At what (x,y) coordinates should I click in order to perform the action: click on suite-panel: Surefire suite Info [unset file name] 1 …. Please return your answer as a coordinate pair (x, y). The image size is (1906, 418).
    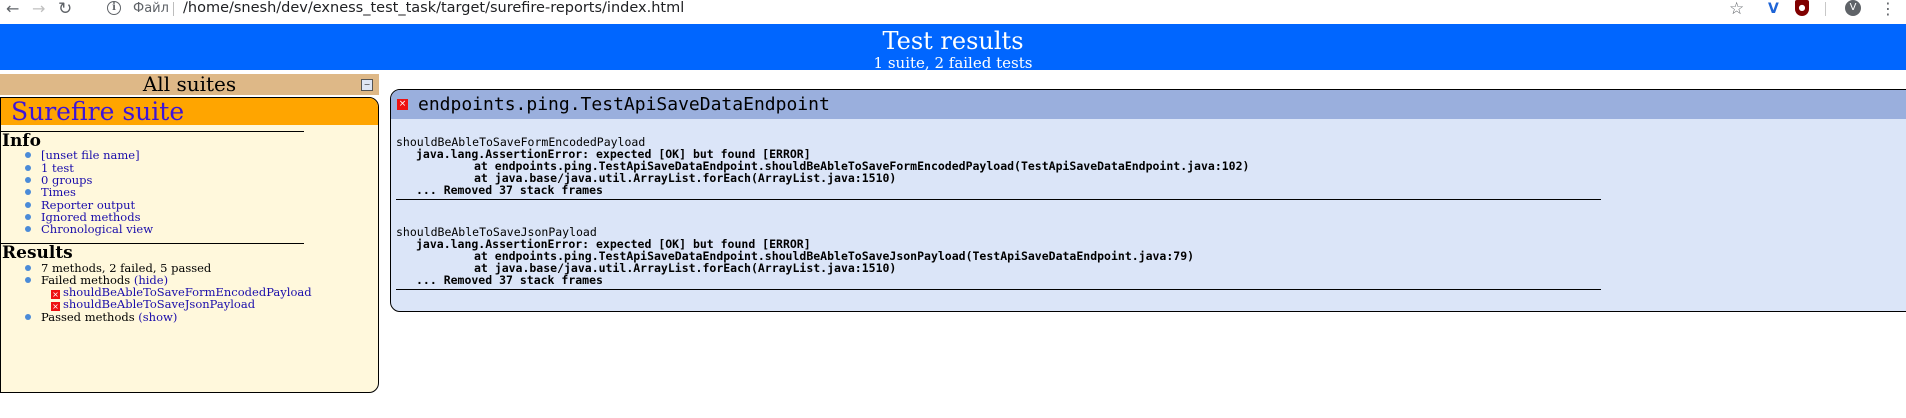
    Looking at the image, I should click on (189, 245).